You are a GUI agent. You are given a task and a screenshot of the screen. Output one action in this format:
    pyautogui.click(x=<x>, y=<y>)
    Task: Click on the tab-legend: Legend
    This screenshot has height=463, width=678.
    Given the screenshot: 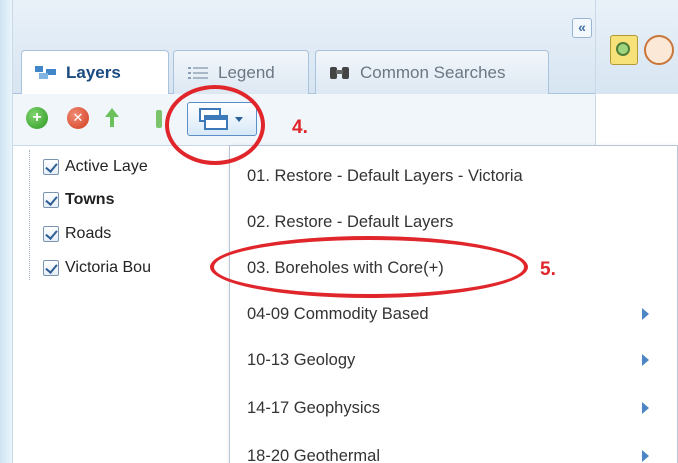 What is the action you would take?
    pyautogui.click(x=241, y=72)
    